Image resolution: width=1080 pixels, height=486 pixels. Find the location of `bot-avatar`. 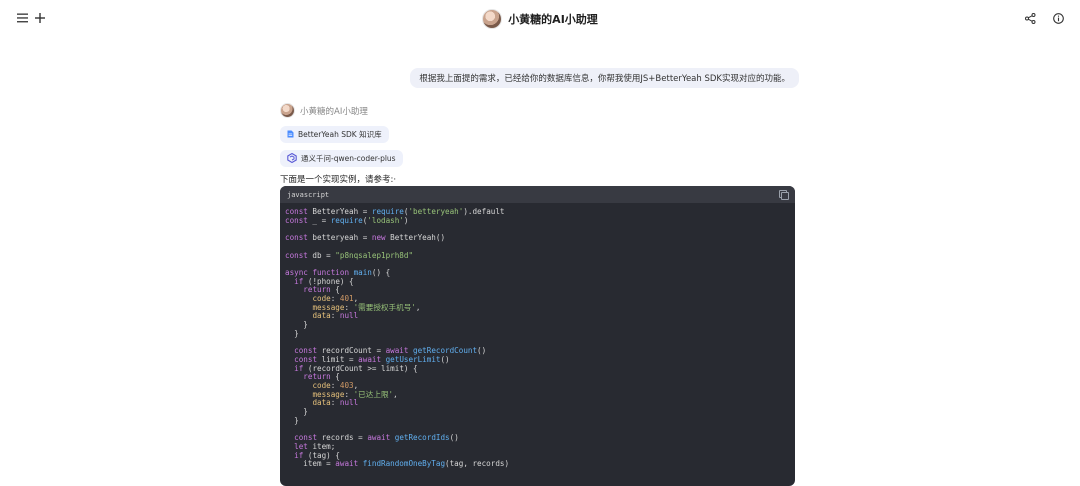

bot-avatar is located at coordinates (287, 110).